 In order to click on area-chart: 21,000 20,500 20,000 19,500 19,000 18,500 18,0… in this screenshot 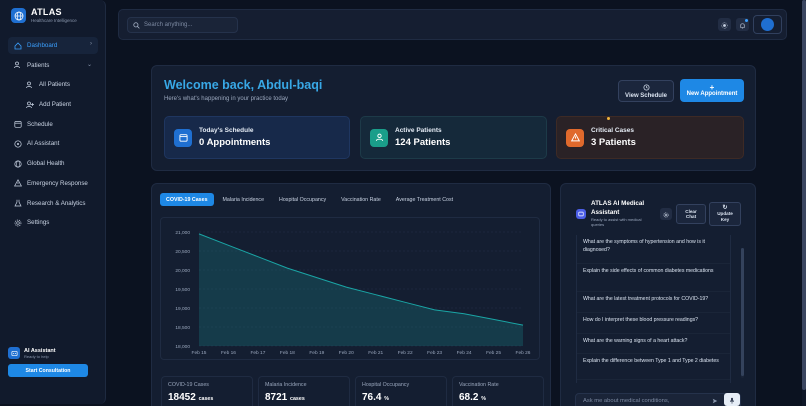, I will do `click(352, 293)`.